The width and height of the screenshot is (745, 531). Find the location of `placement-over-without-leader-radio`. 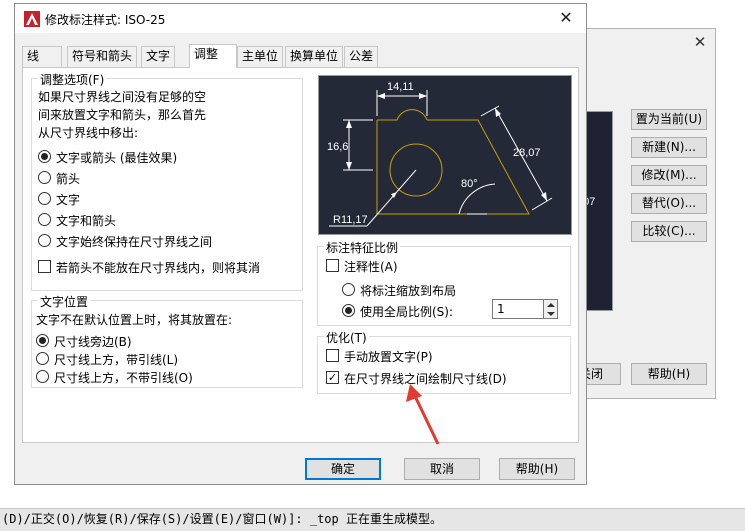

placement-over-without-leader-radio is located at coordinates (42, 376).